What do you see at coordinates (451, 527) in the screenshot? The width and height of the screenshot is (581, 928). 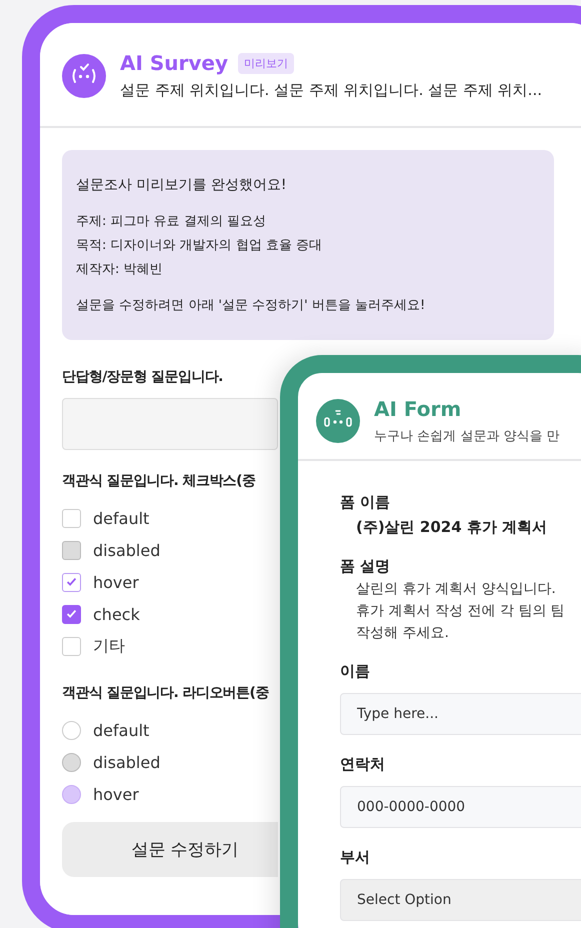 I see `form-name: (주)살린 2024 휴가 계획서` at bounding box center [451, 527].